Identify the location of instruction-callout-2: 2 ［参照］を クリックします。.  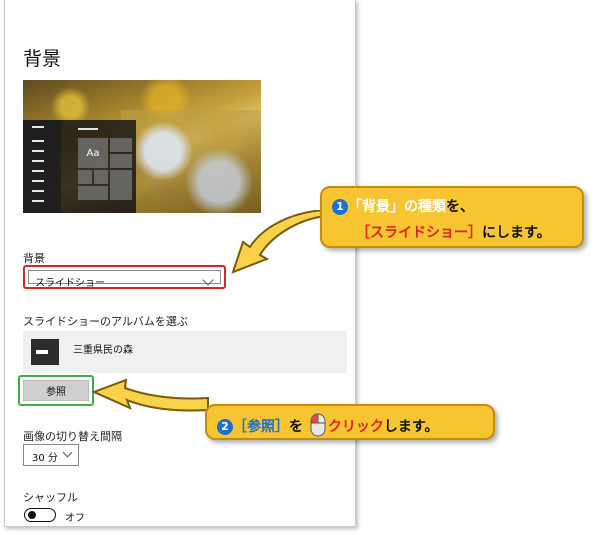
(350, 422).